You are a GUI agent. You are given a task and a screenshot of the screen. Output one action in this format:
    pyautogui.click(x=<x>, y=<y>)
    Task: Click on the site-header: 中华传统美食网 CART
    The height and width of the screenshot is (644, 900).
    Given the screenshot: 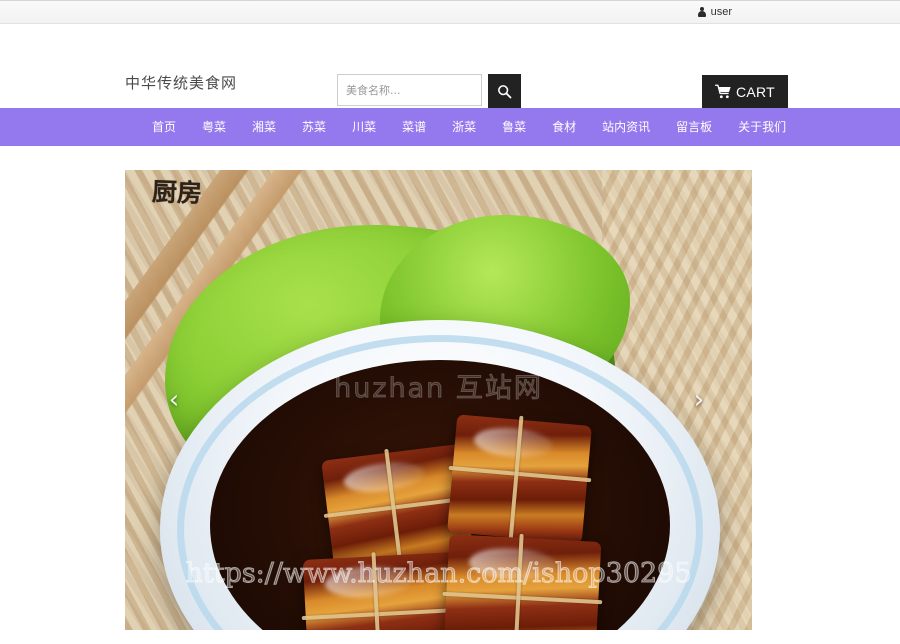 What is the action you would take?
    pyautogui.click(x=450, y=66)
    